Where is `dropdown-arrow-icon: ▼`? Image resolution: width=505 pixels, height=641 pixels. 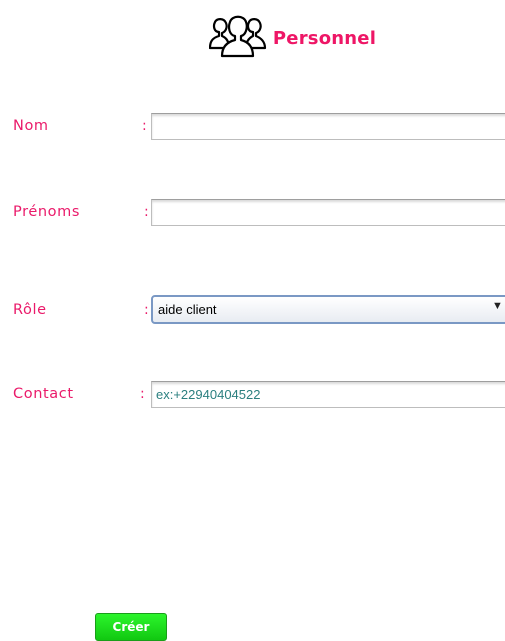 dropdown-arrow-icon: ▼ is located at coordinates (497, 306).